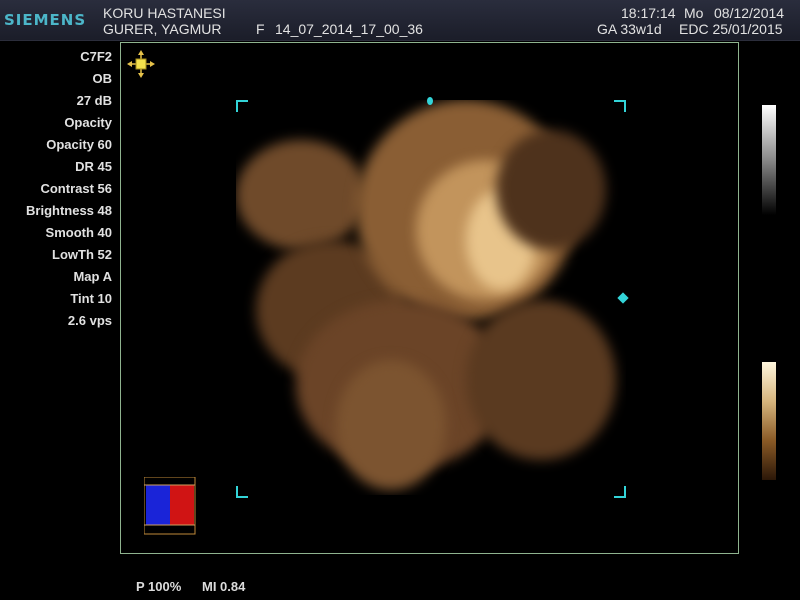 The height and width of the screenshot is (600, 800). I want to click on param-opacity: Opacity 60, so click(79, 144).